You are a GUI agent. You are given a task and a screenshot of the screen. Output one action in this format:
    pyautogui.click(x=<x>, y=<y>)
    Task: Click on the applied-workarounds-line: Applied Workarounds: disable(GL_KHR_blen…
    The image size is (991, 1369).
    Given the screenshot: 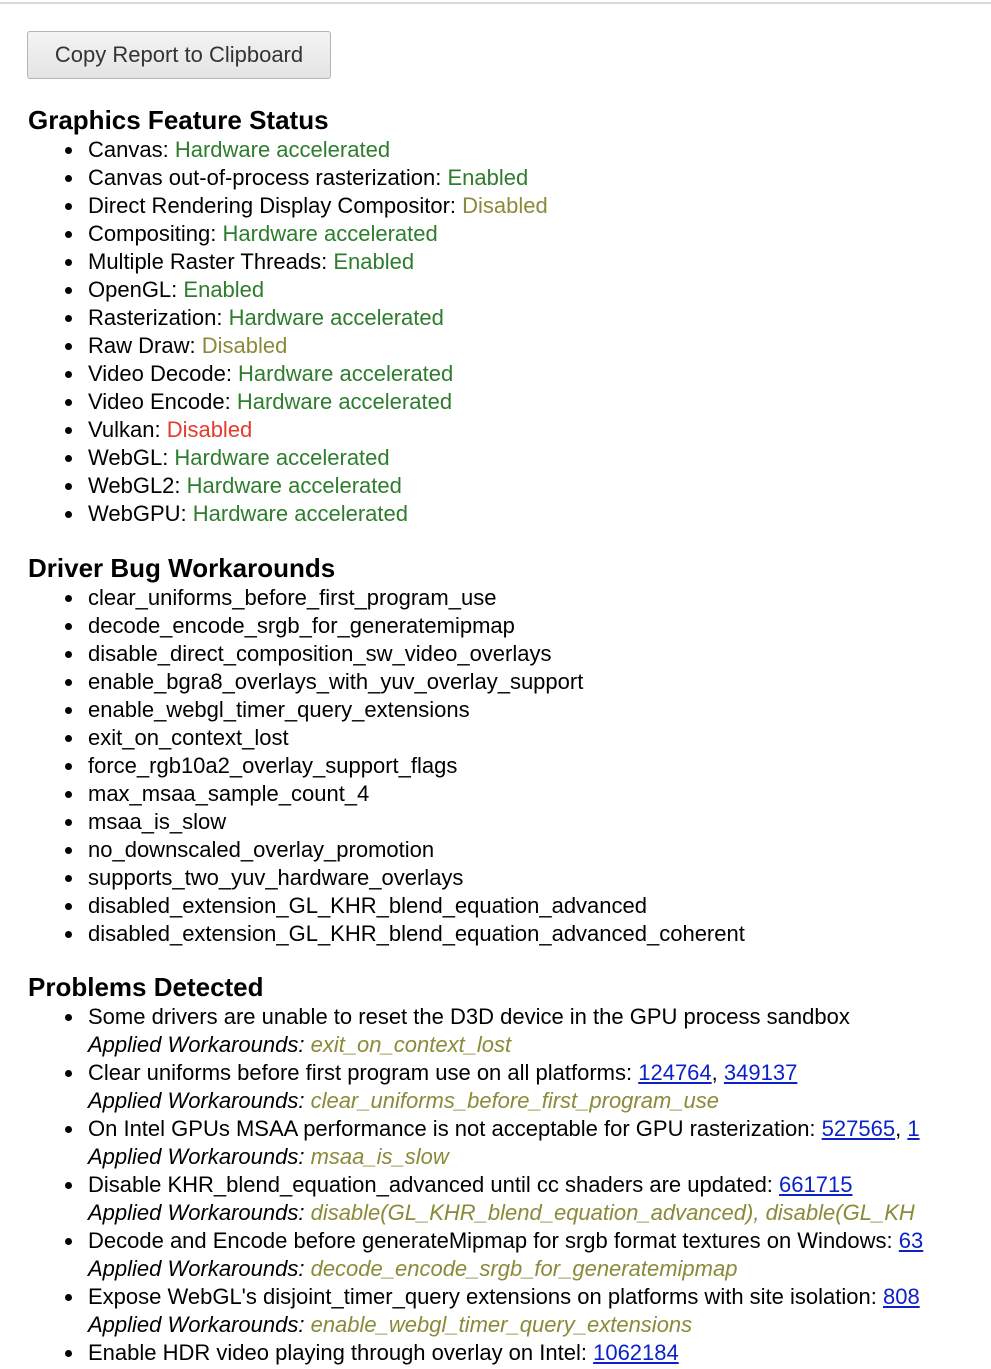 What is the action you would take?
    pyautogui.click(x=539, y=1213)
    